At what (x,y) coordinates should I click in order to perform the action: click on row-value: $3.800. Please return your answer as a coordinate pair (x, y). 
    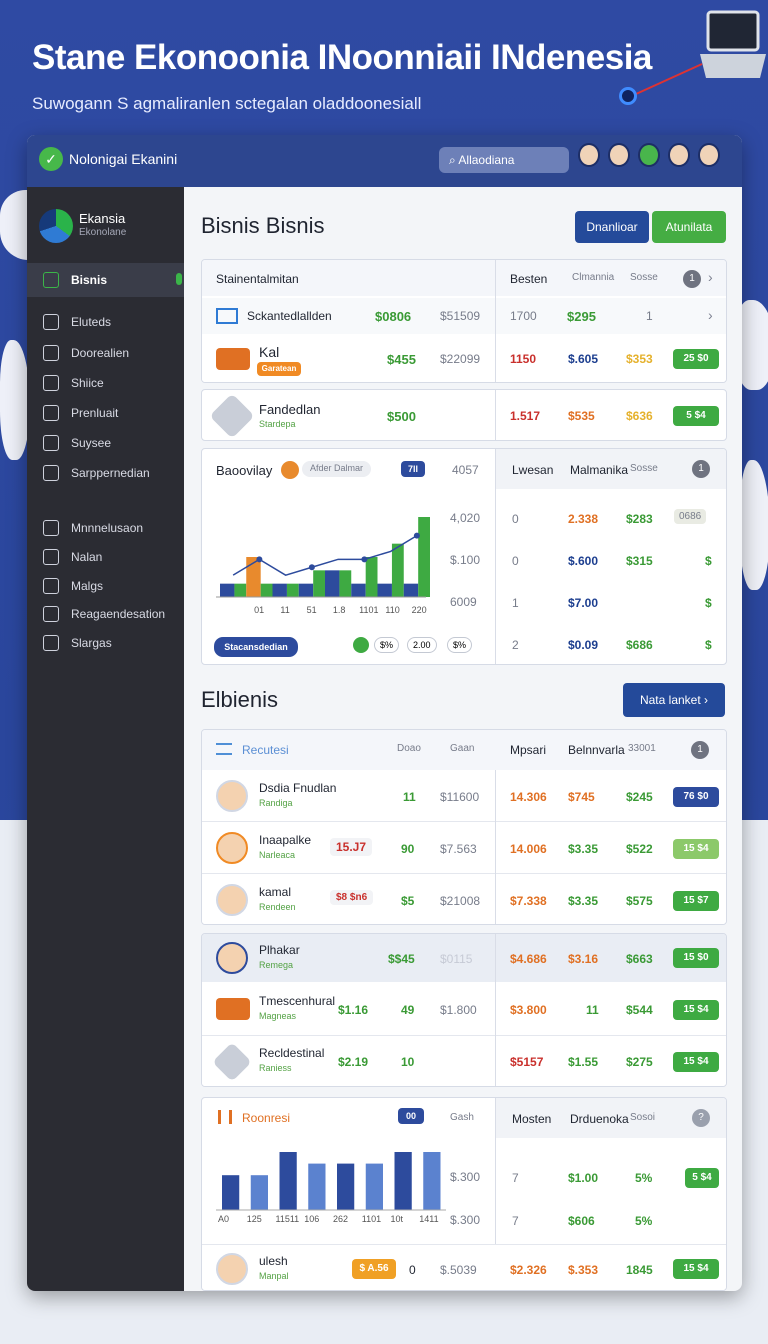
    Looking at the image, I should click on (528, 1010).